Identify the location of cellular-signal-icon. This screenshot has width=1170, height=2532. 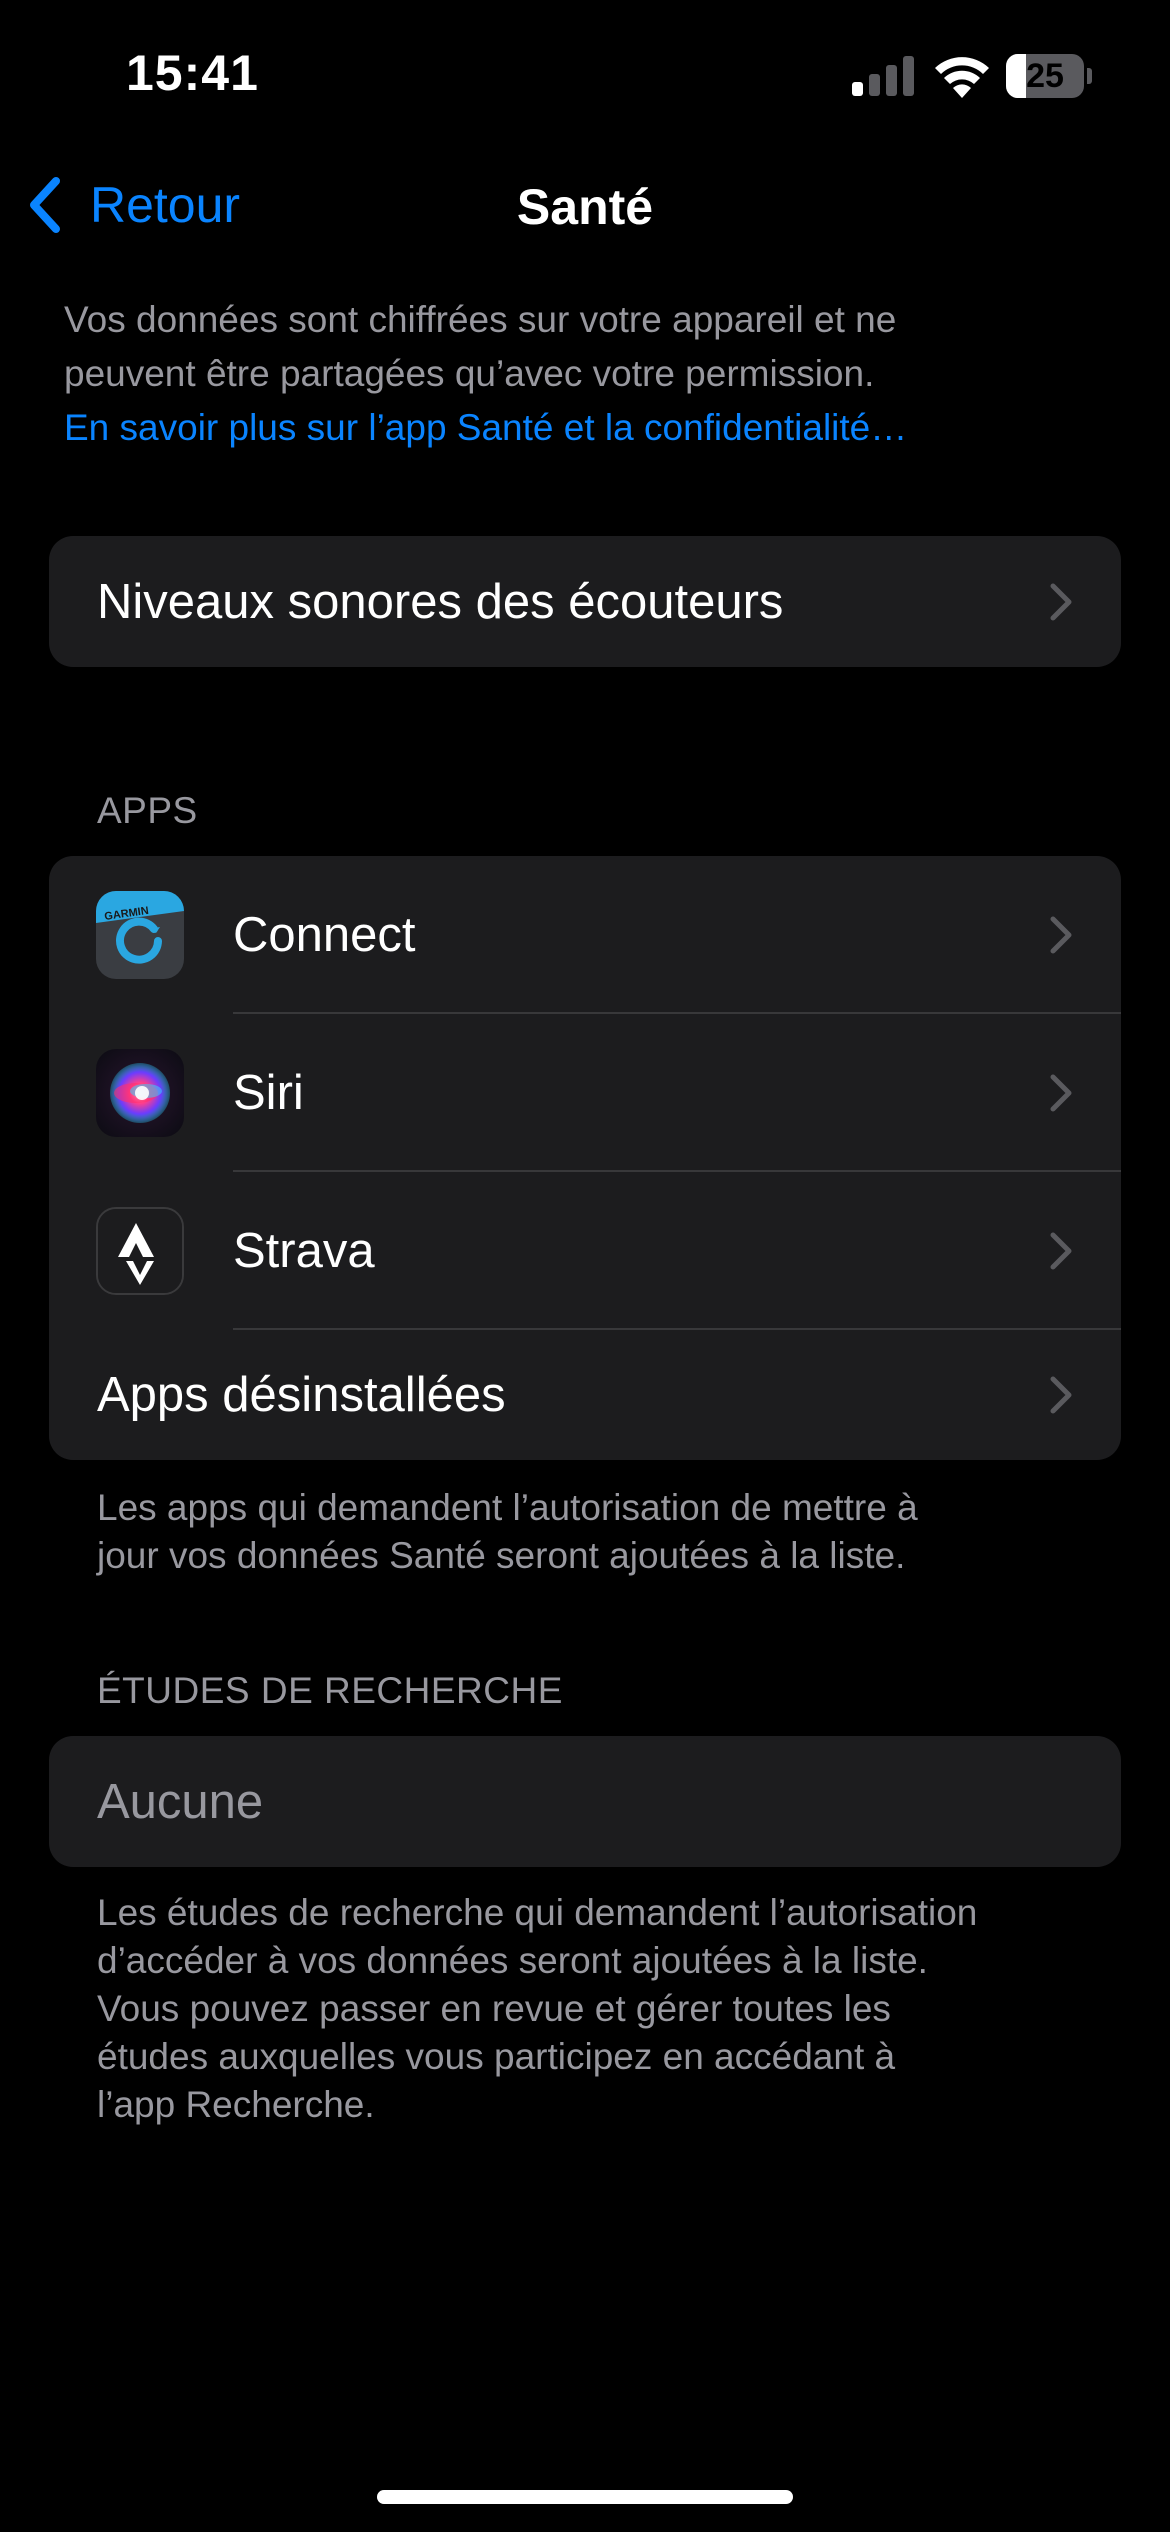
(883, 76).